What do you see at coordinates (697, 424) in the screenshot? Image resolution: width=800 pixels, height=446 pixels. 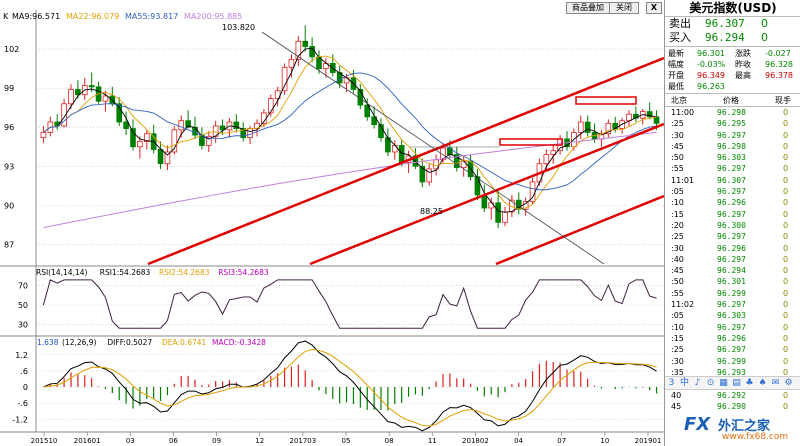 I see `watermark-fx: FX` at bounding box center [697, 424].